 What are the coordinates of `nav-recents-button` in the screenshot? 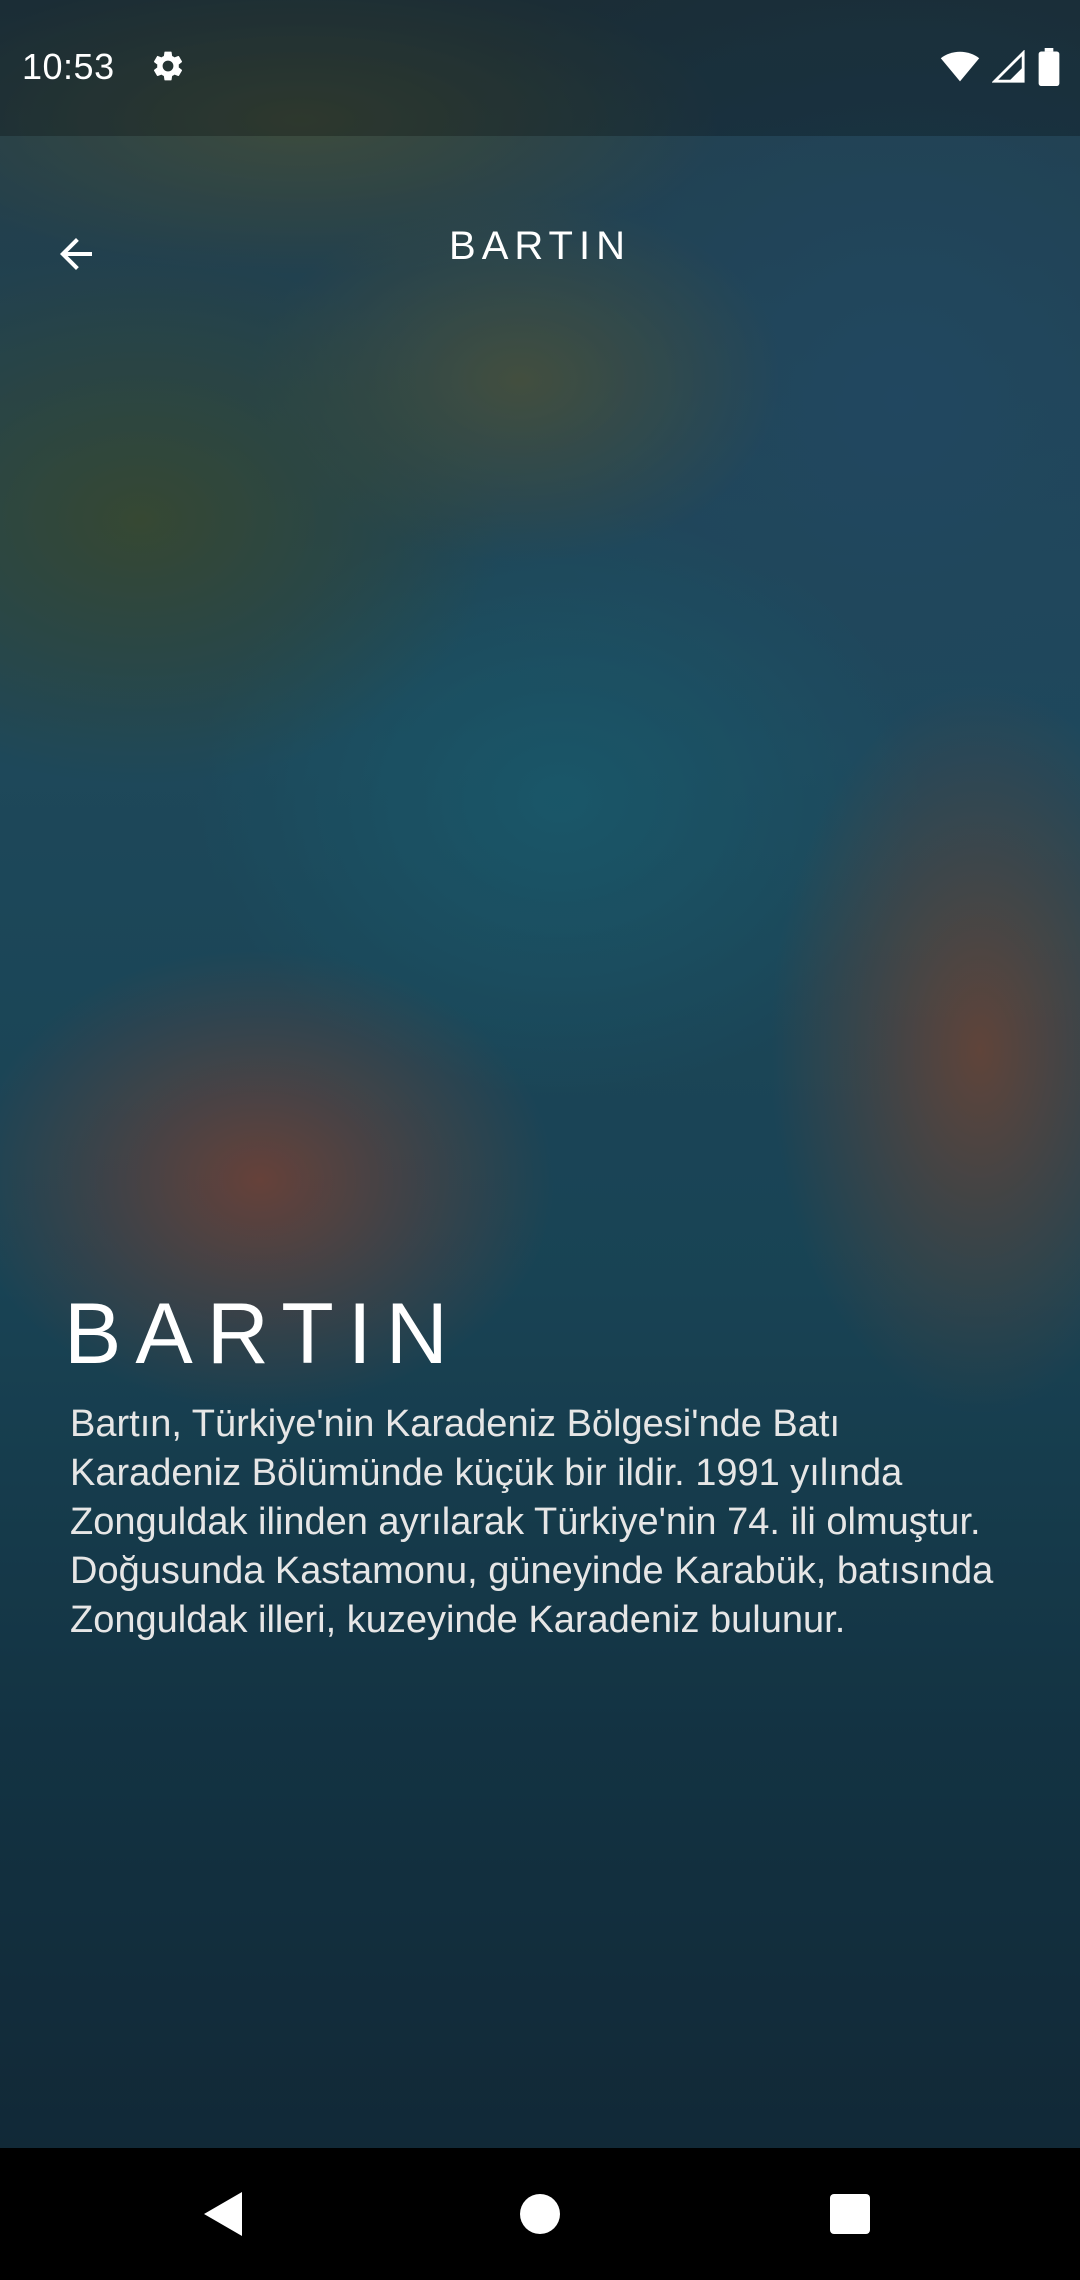 It's located at (850, 2216).